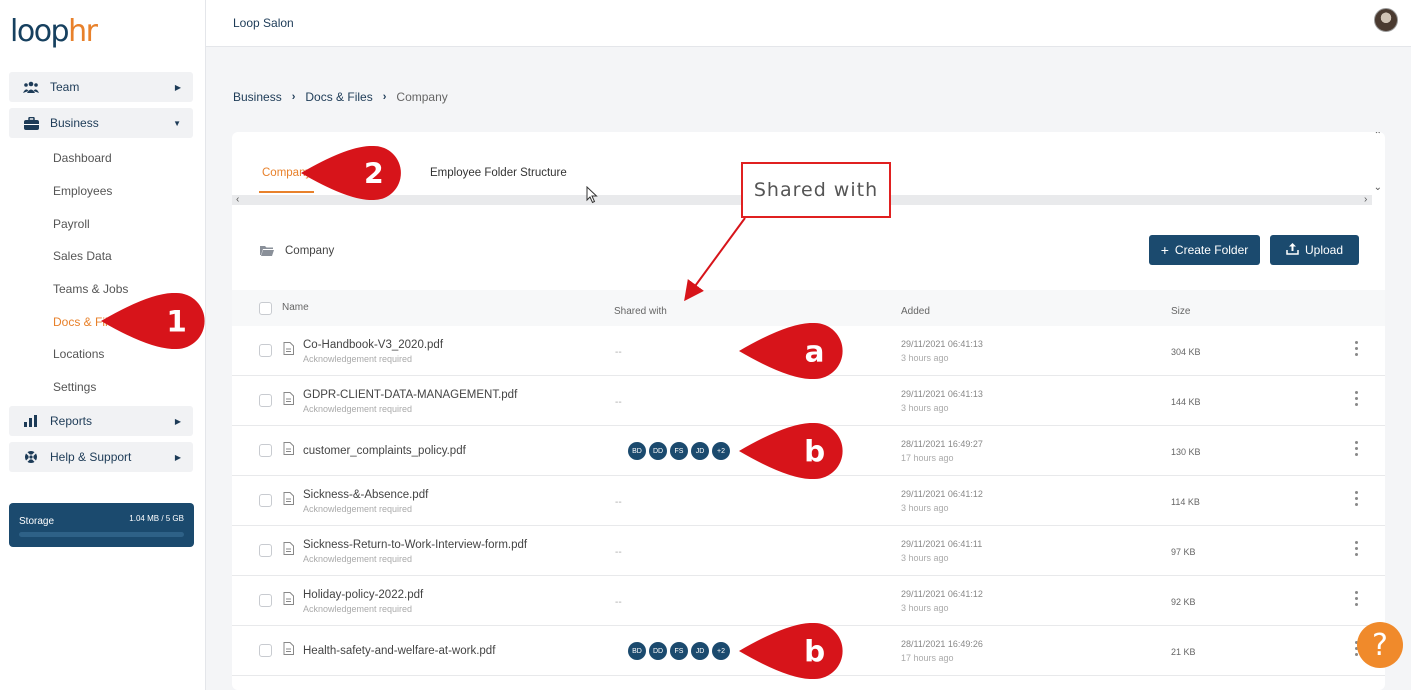 This screenshot has height=690, width=1411. What do you see at coordinates (815, 352) in the screenshot?
I see `annotation-marker-label: a` at bounding box center [815, 352].